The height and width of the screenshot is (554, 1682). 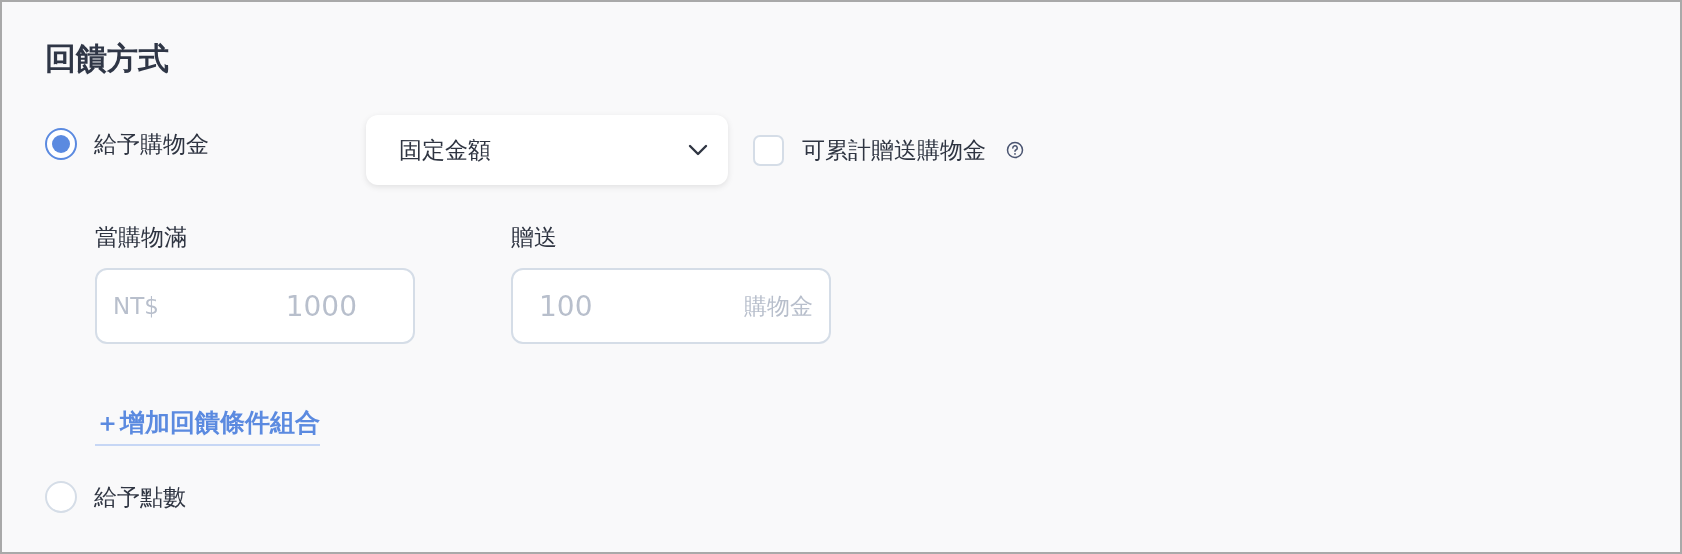 What do you see at coordinates (140, 497) in the screenshot?
I see `radio-label: 給予點數` at bounding box center [140, 497].